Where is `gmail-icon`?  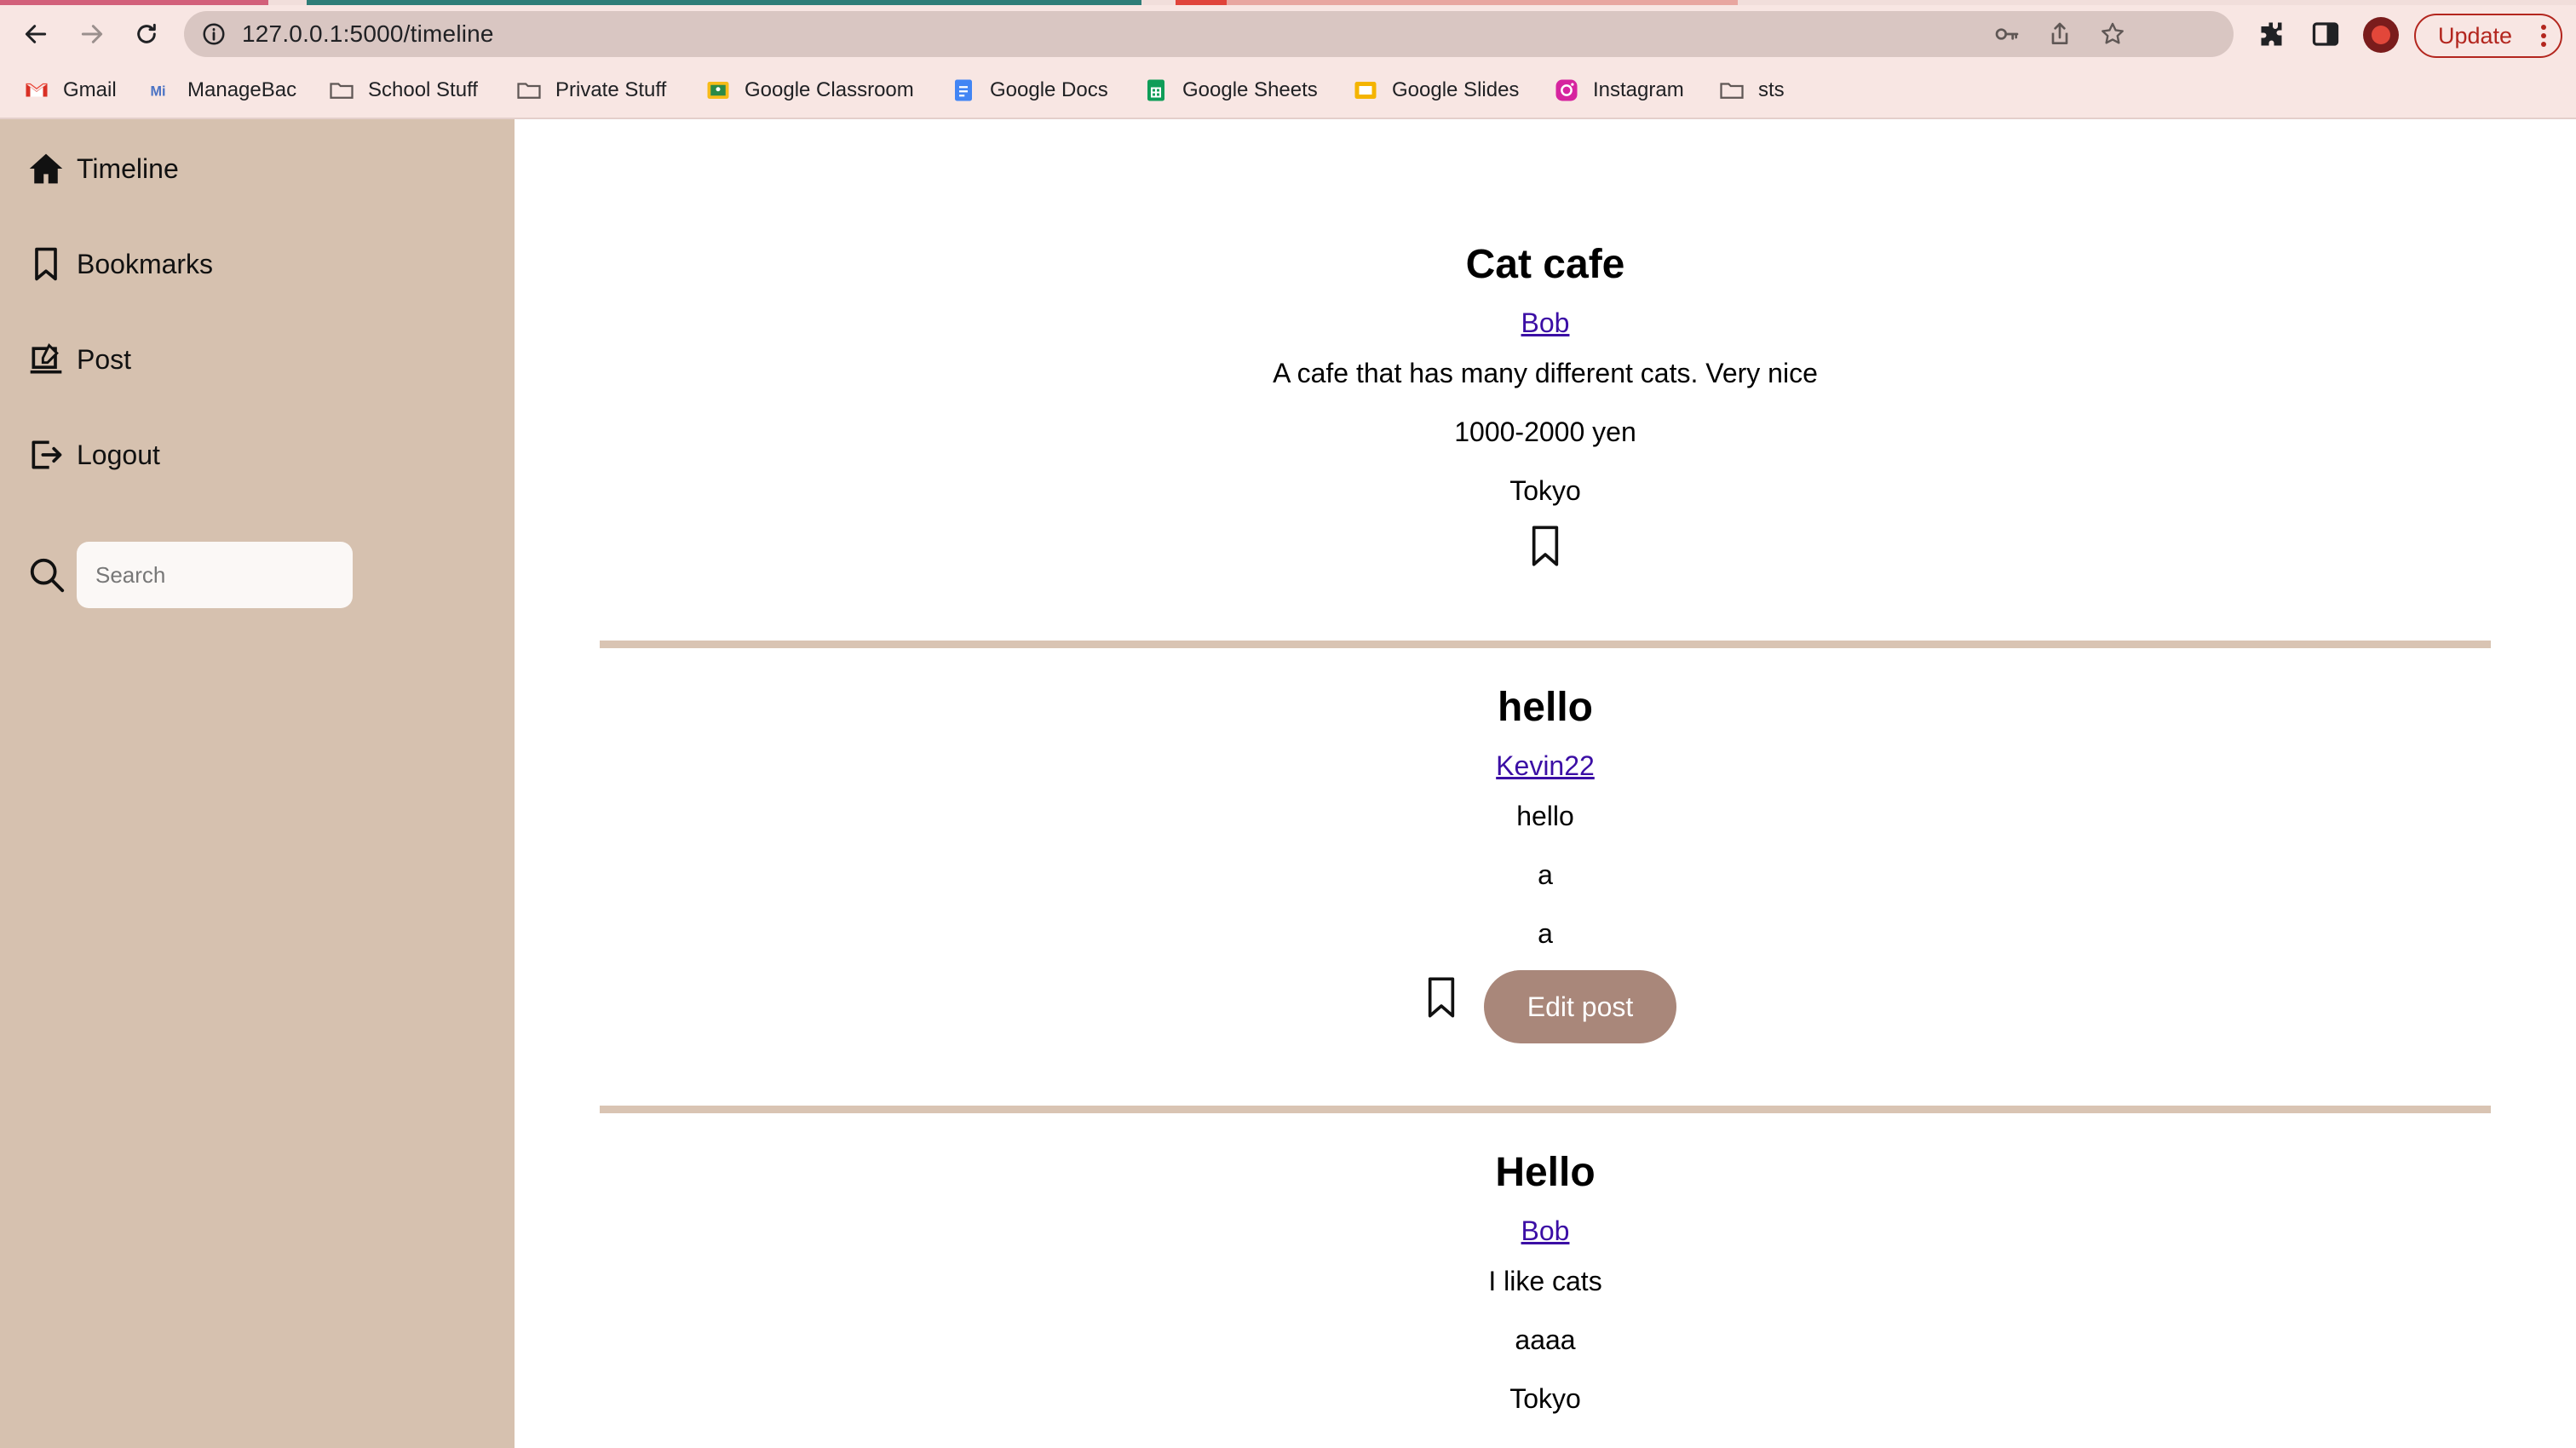
gmail-icon is located at coordinates (37, 90).